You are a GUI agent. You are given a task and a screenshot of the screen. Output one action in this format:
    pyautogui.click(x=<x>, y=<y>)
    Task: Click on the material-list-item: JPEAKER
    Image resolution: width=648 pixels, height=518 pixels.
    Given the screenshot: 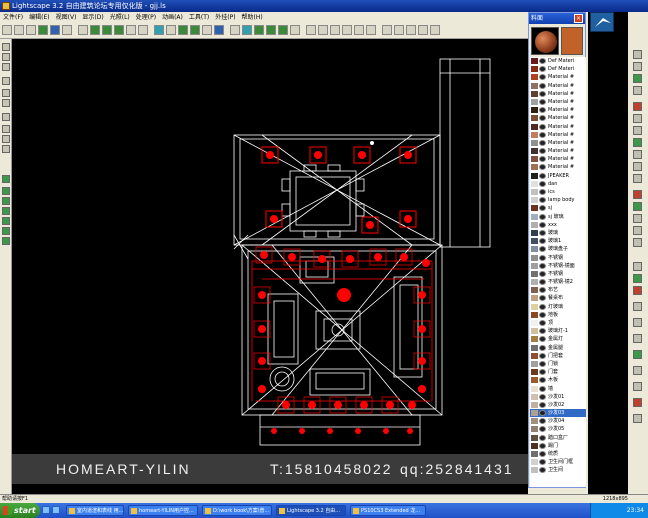 What is the action you would take?
    pyautogui.click(x=558, y=176)
    